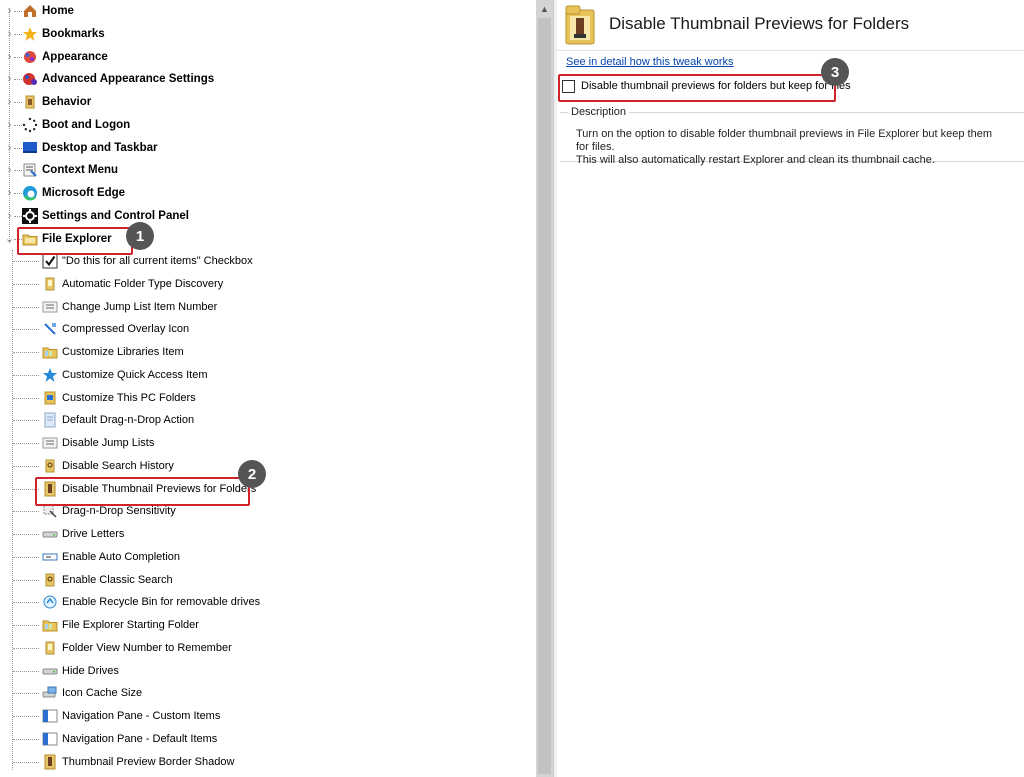  Describe the element at coordinates (140, 738) in the screenshot. I see `tree-item-label: Navigation Pane - Default Items` at that location.